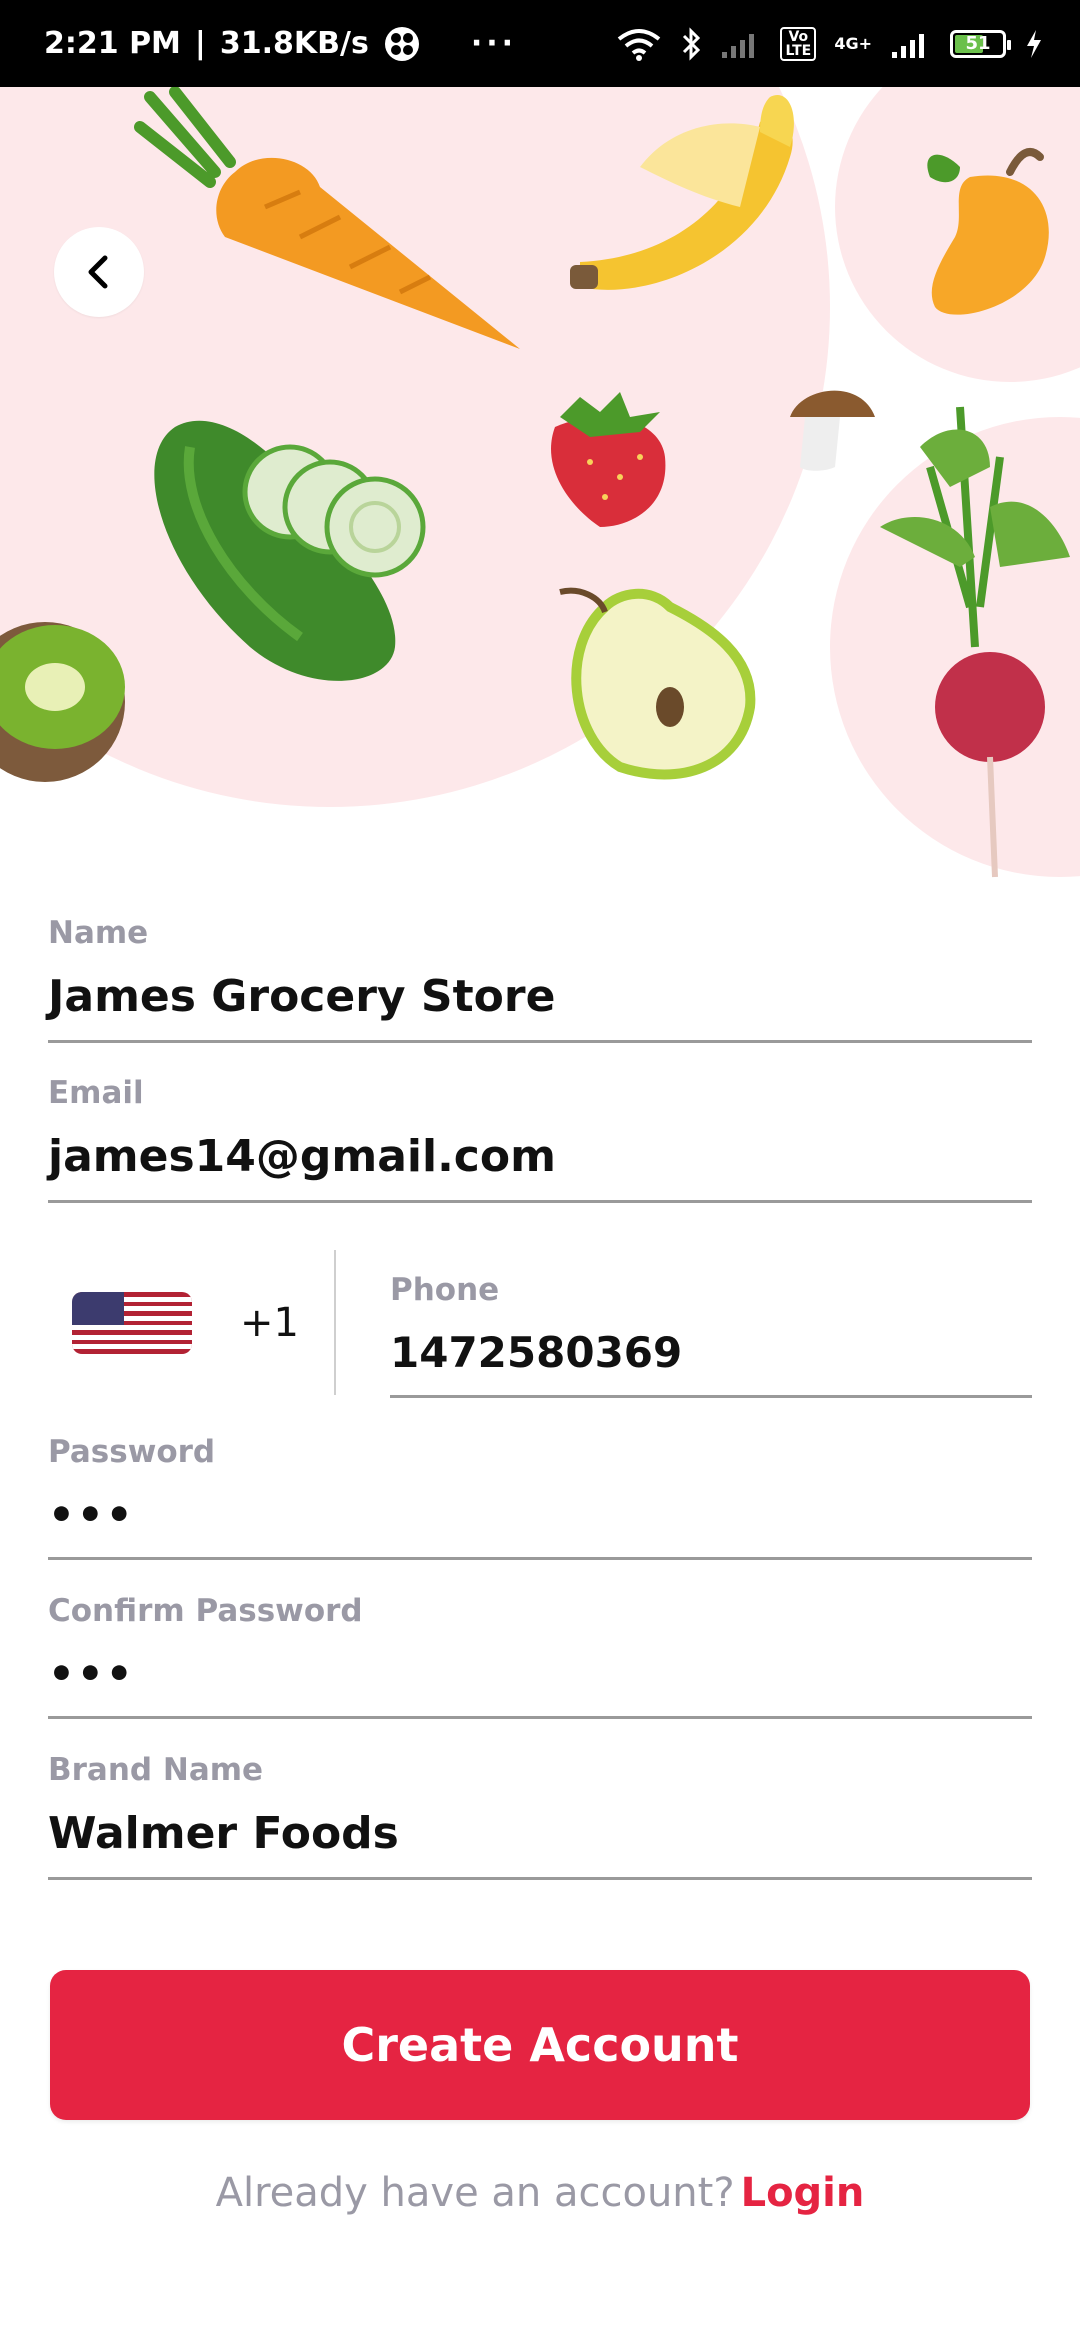 The image size is (1080, 2340). I want to click on status-right: Vo LTE 4G+ 51, so click(830, 44).